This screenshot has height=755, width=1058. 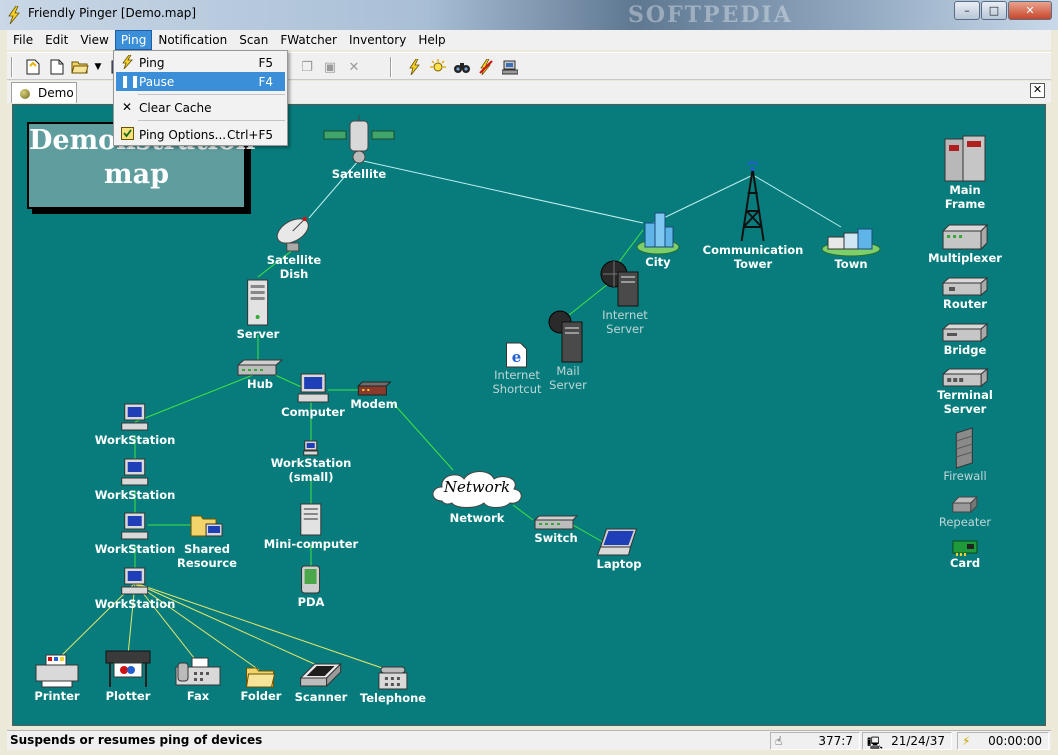 I want to click on main-frame-label-1: Main, so click(x=965, y=190).